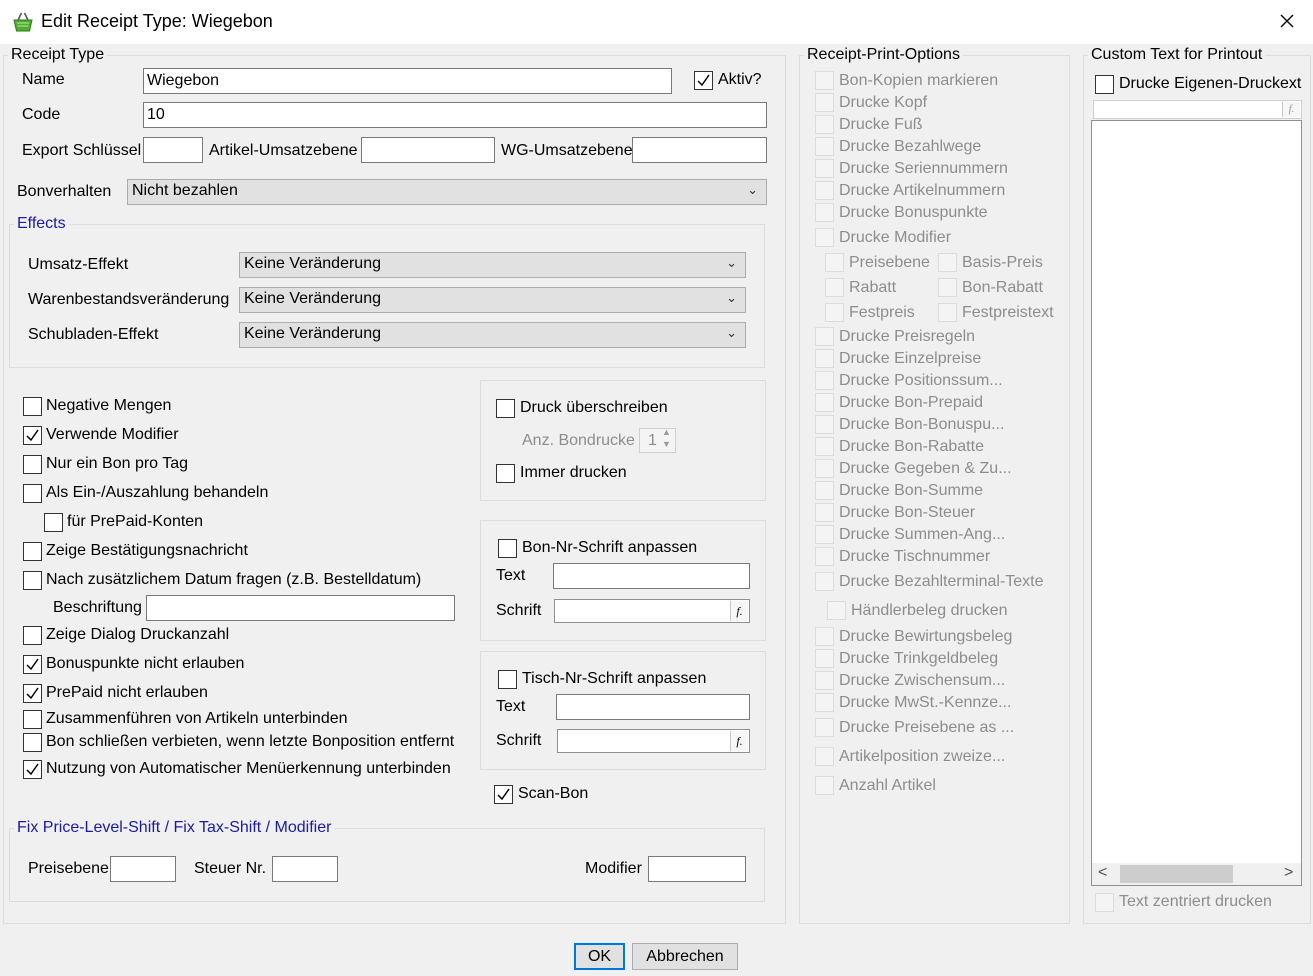  I want to click on anzahl-artikel-label: Anzahl Artikel, so click(887, 785).